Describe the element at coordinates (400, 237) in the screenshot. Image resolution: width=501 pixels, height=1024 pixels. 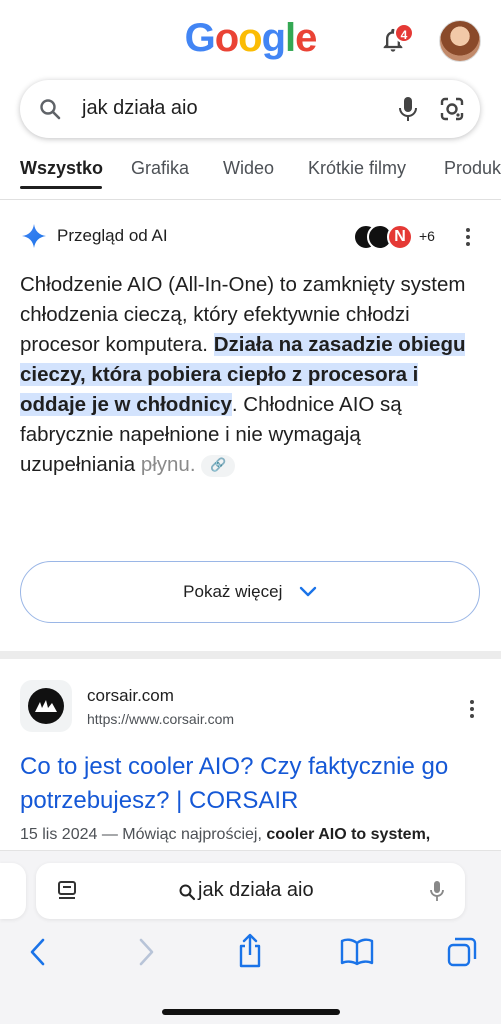
I see `source-n-icon: N` at that location.